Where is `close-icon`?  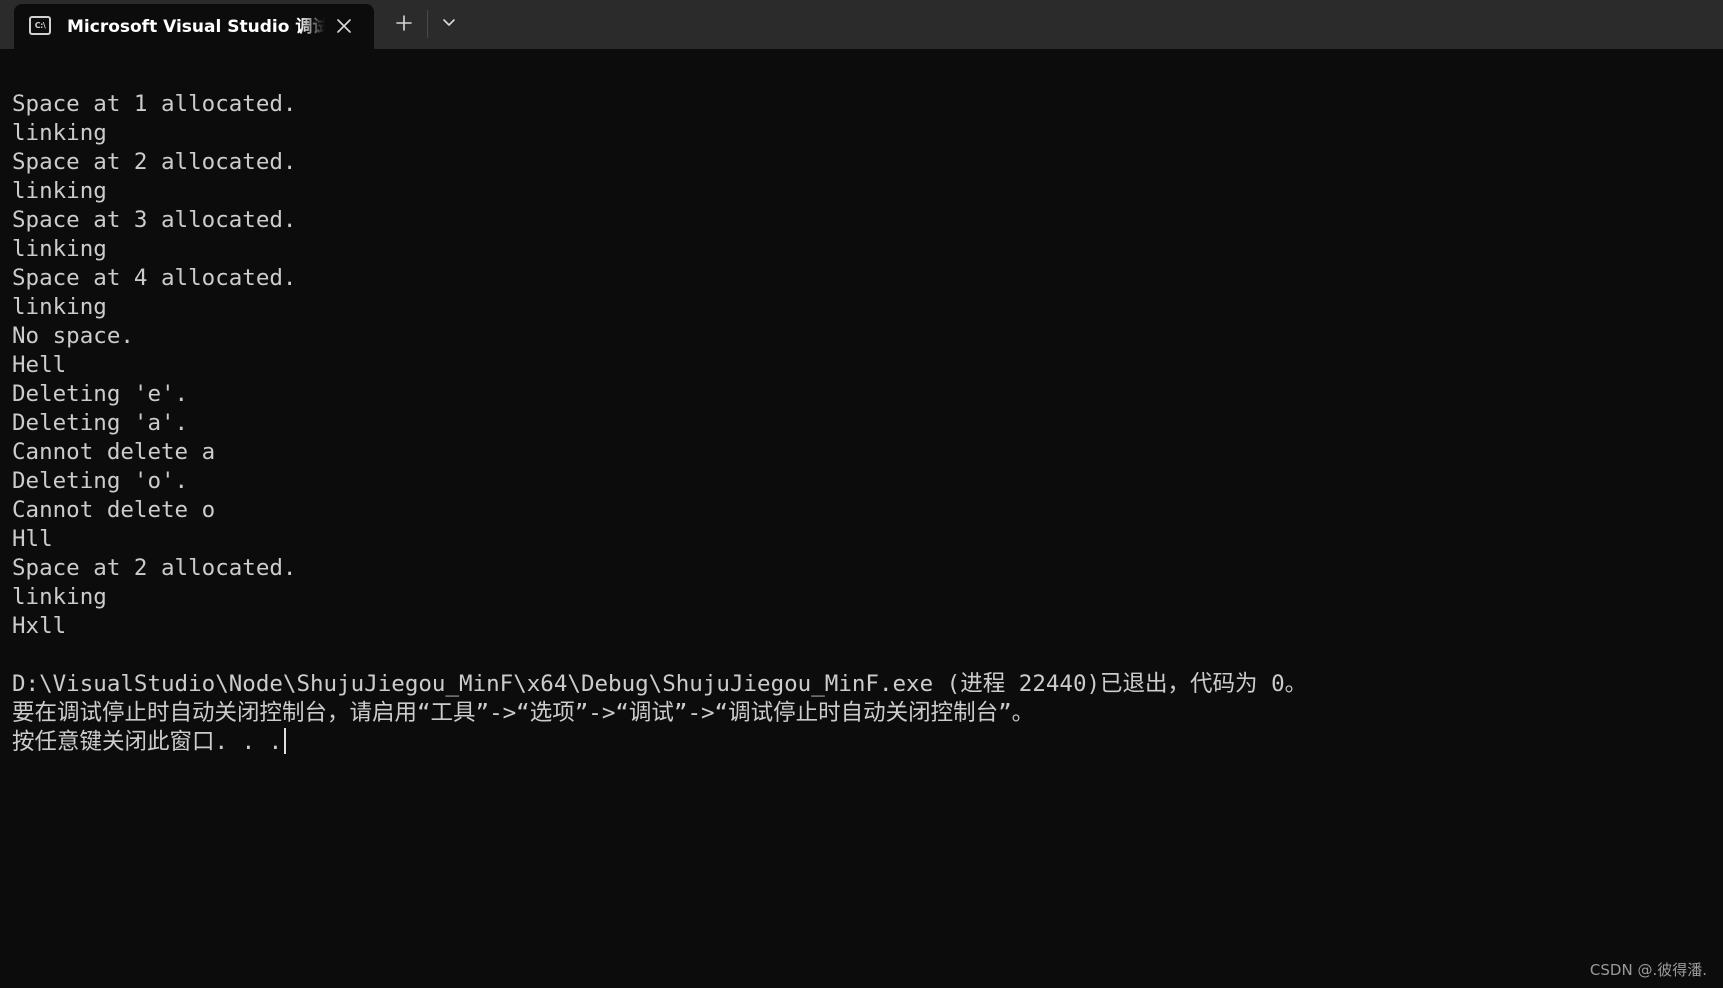 close-icon is located at coordinates (344, 26).